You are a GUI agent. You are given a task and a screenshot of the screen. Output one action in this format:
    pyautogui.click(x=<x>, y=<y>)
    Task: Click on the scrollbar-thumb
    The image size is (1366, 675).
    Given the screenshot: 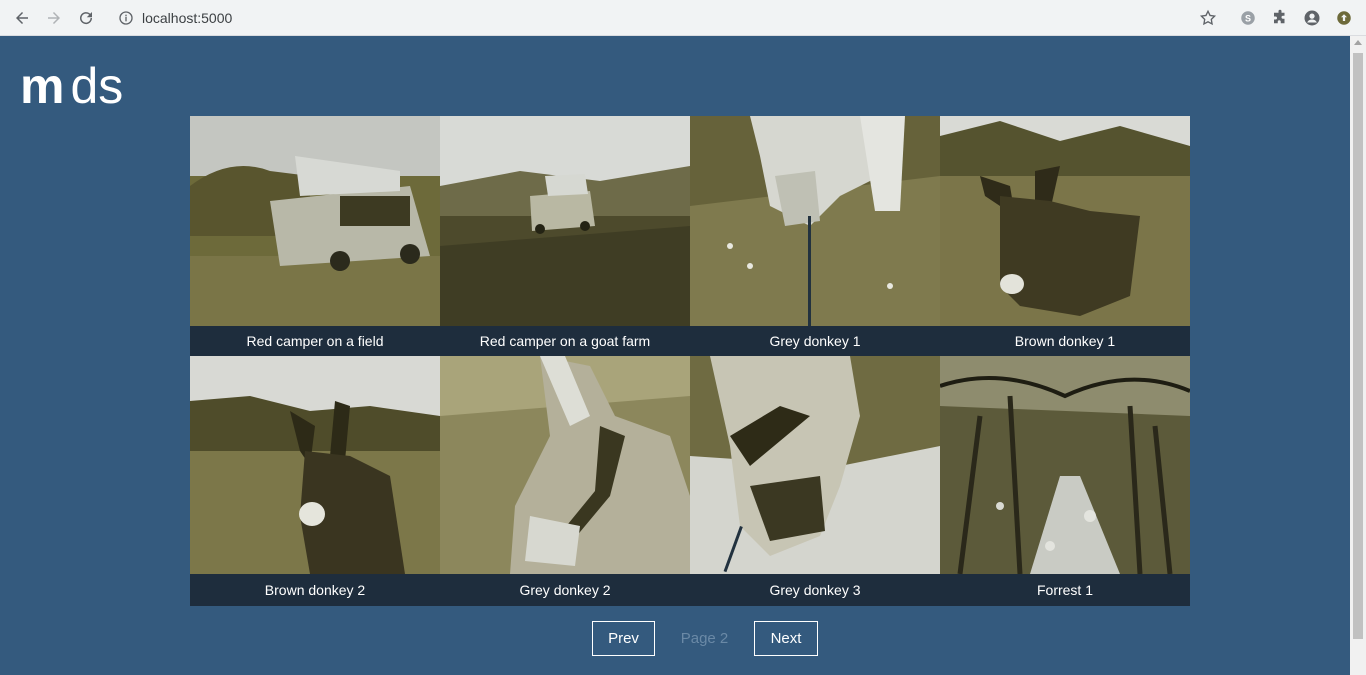 What is the action you would take?
    pyautogui.click(x=1358, y=346)
    